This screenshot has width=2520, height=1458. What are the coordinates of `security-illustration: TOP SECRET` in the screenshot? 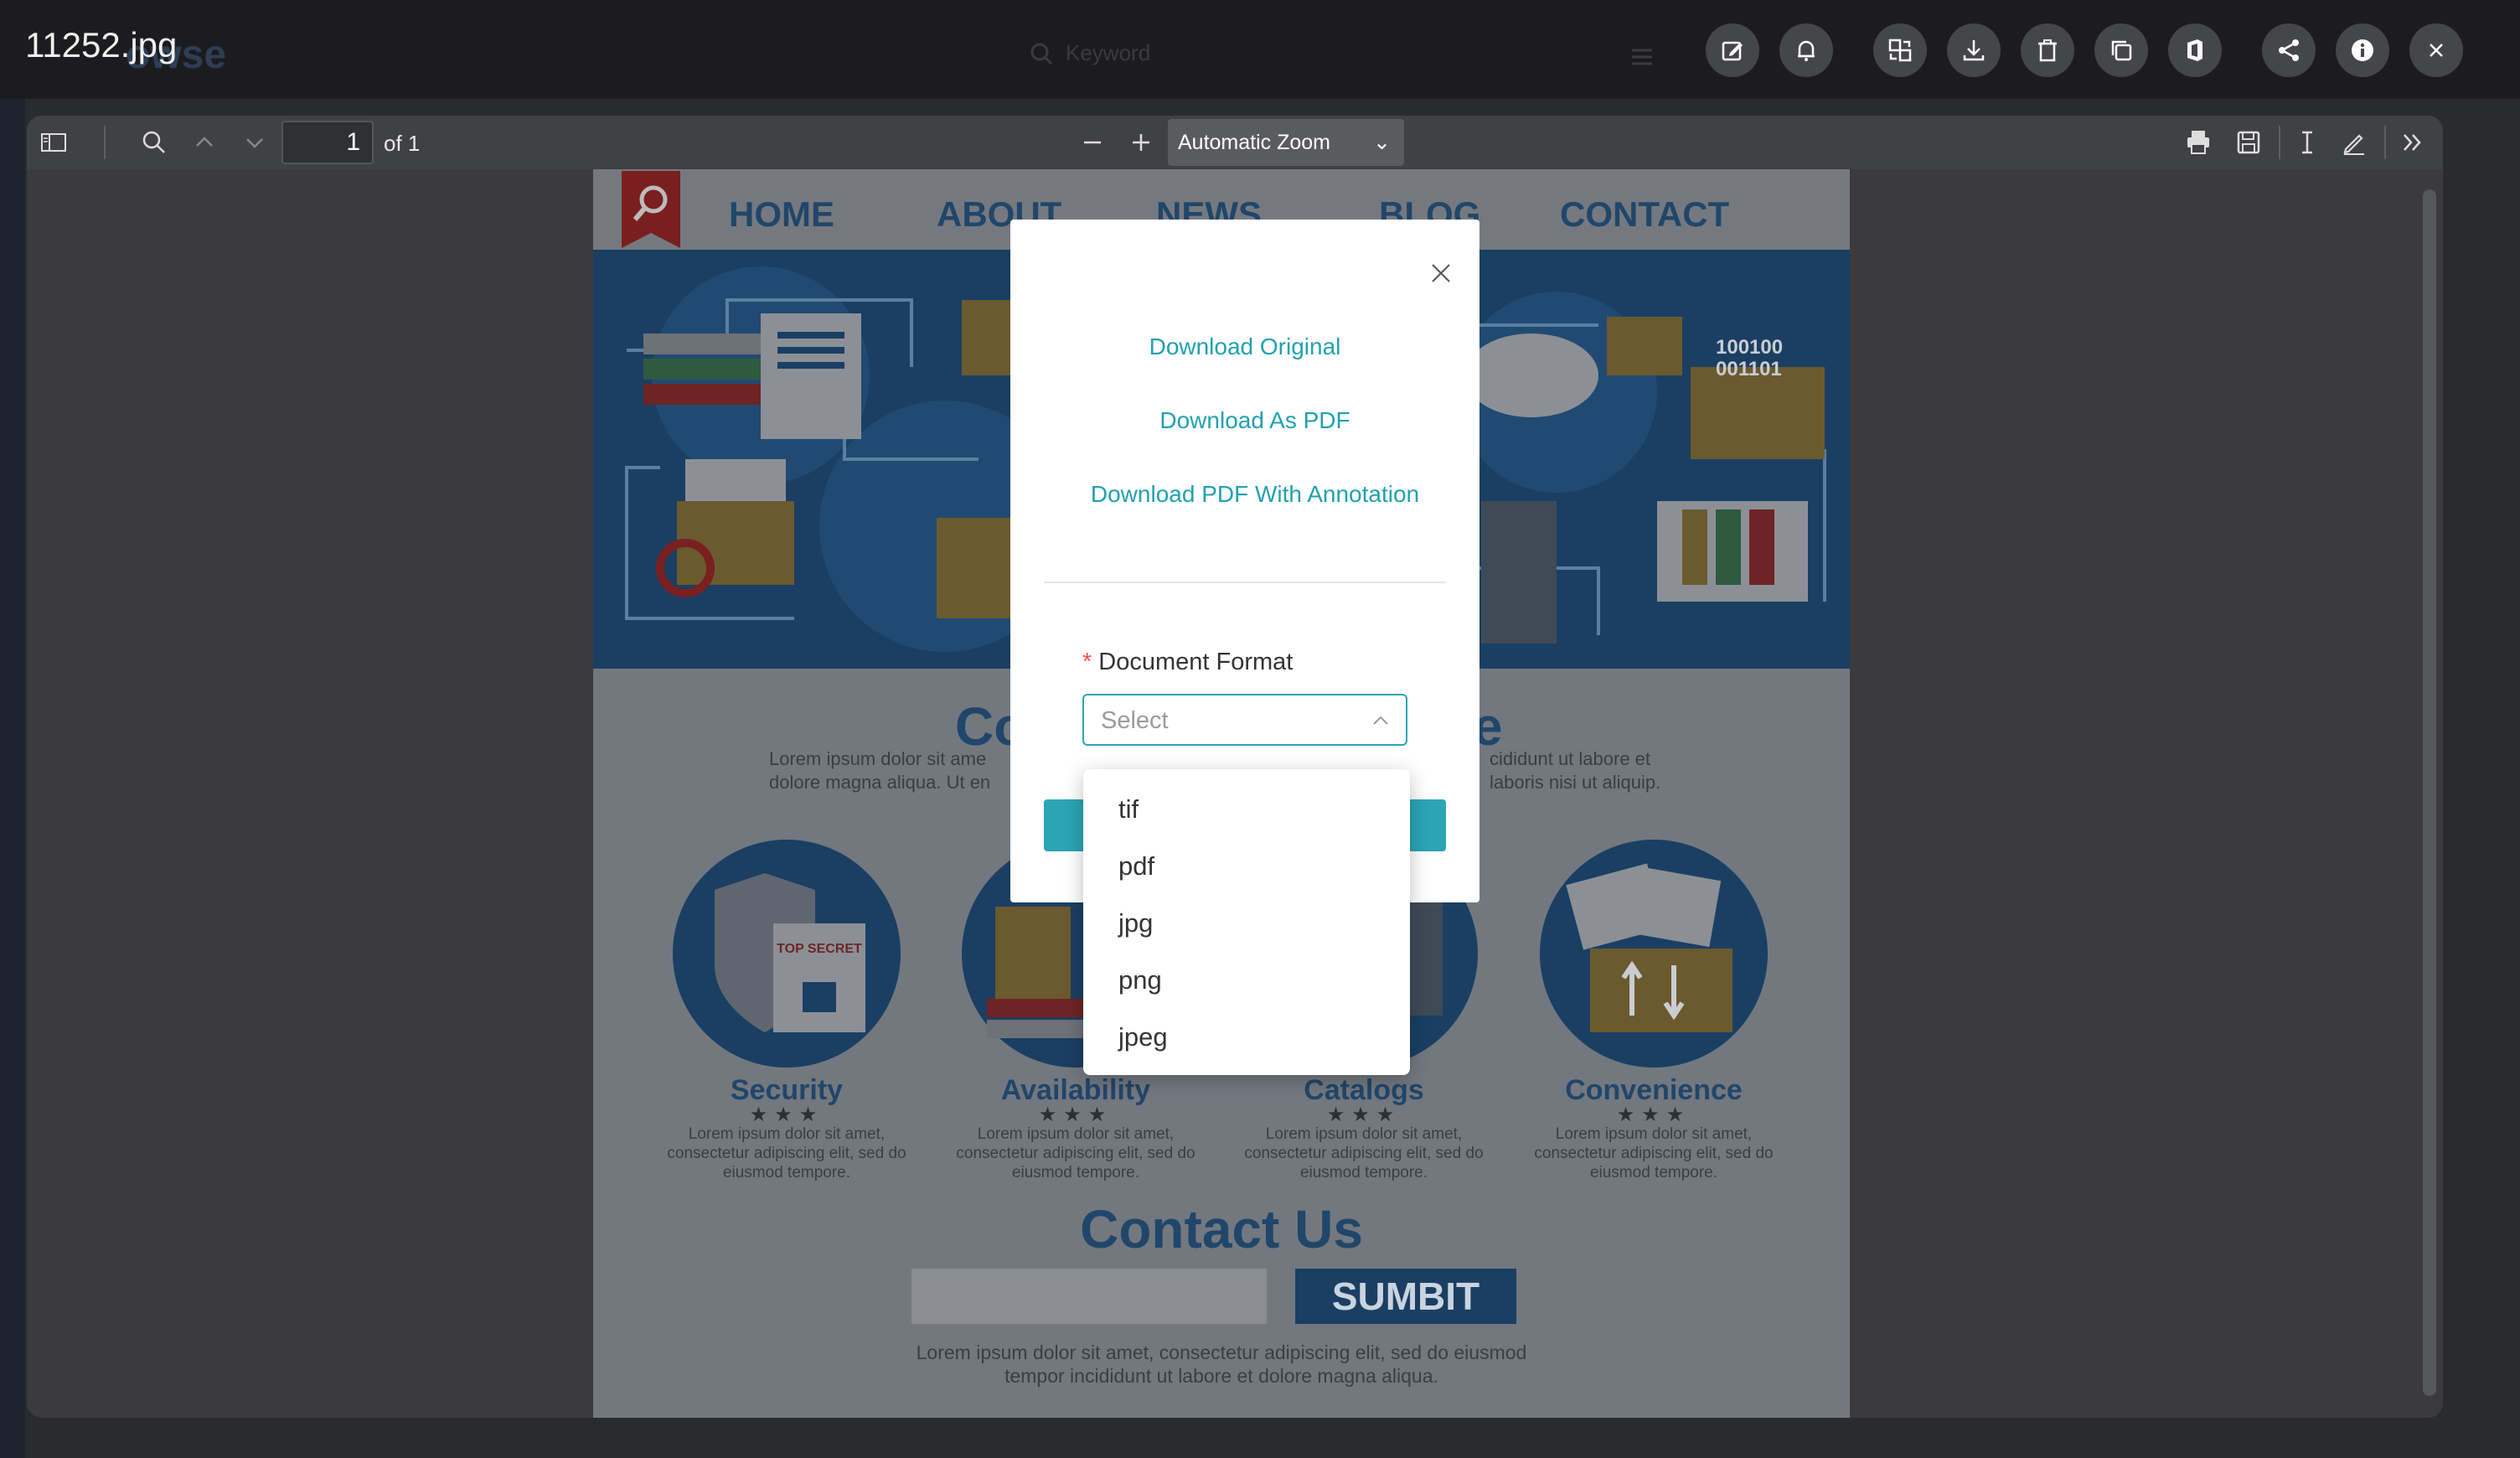 It's located at (787, 954).